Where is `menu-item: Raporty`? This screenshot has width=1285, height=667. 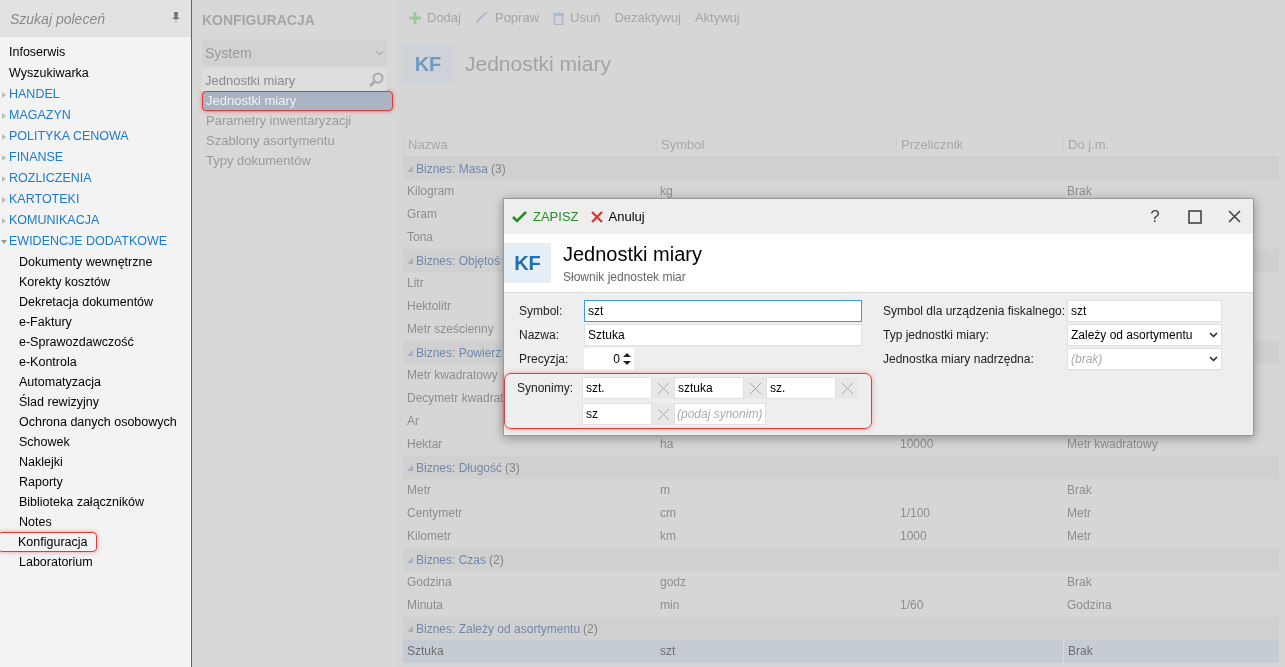 menu-item: Raporty is located at coordinates (36, 482).